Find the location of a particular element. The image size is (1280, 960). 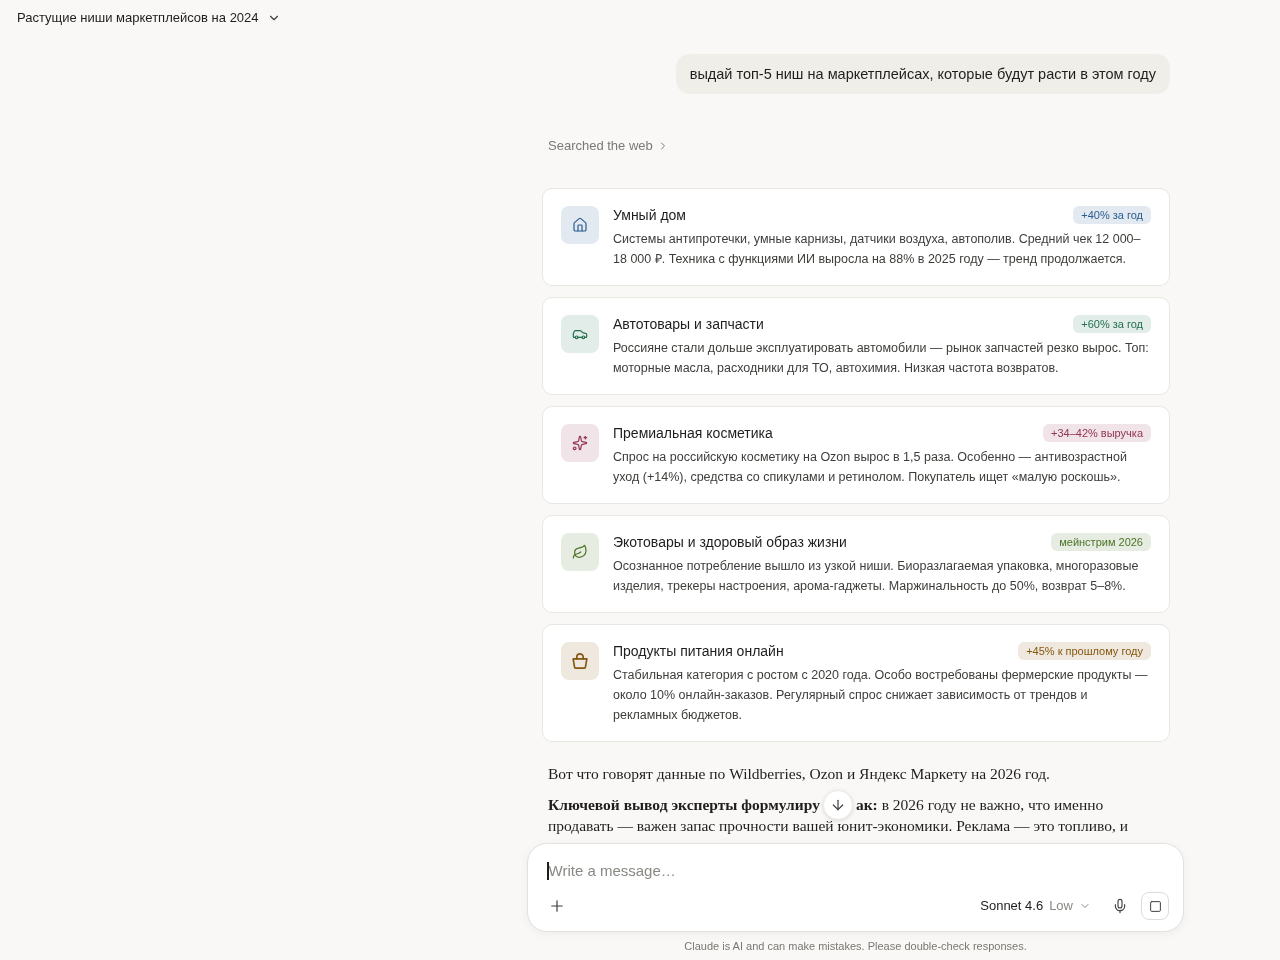

niche-description: Стабильная категория с ростом с 2020 года. Особо востребованы фермерские продукты — около 10% онлайн-заказов. Регулярный спрос снижает зависимость от трендов и рекламных бюджетов. is located at coordinates (881, 695).